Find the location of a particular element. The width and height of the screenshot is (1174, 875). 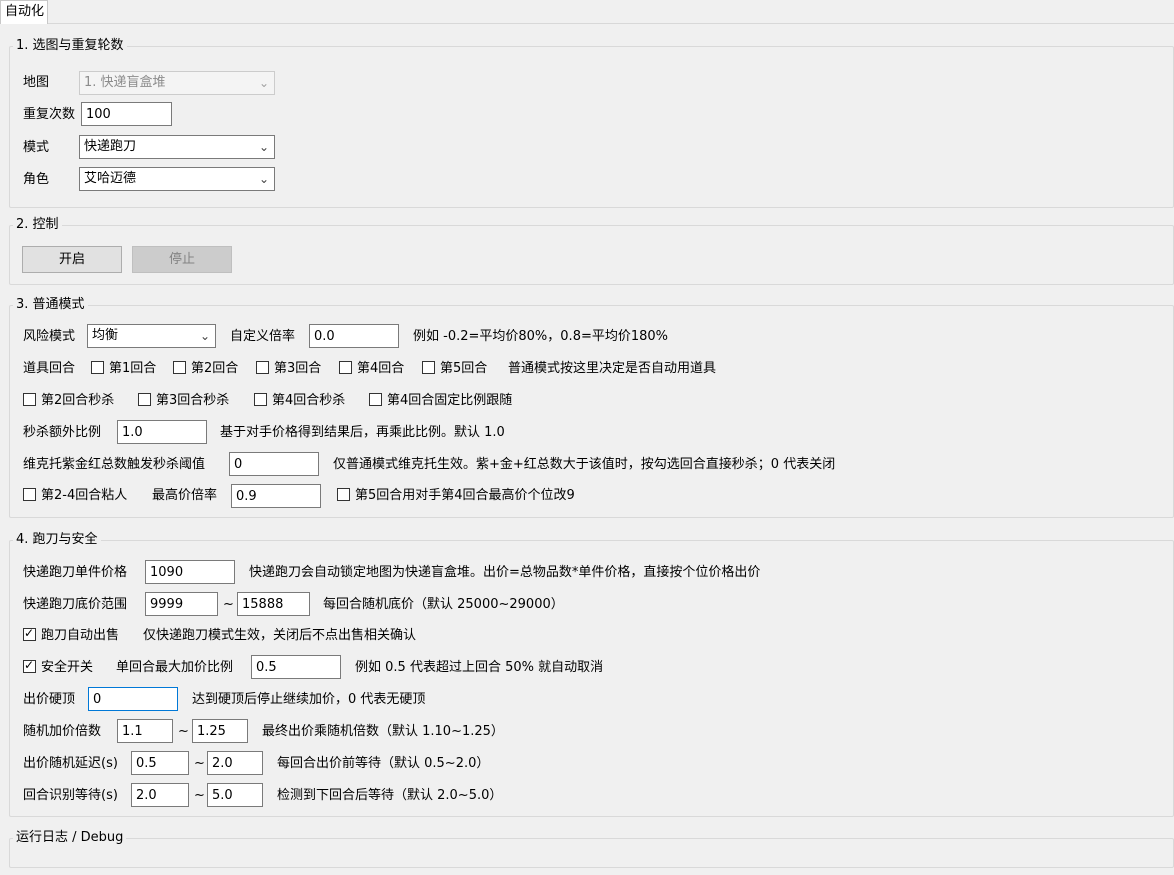

kill-round3-label: 第3回合秒杀 is located at coordinates (193, 400).